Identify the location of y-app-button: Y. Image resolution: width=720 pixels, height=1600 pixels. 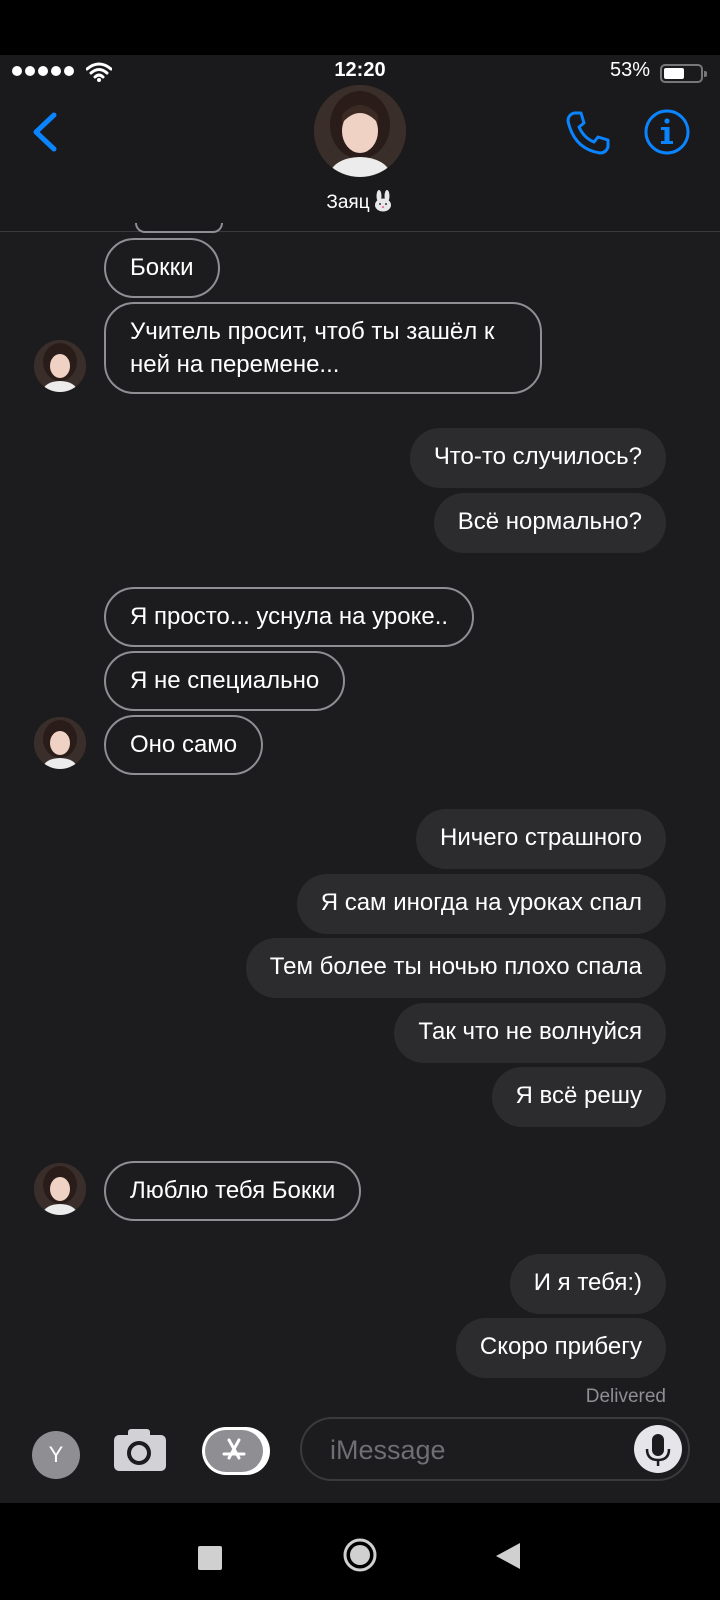
(56, 1455).